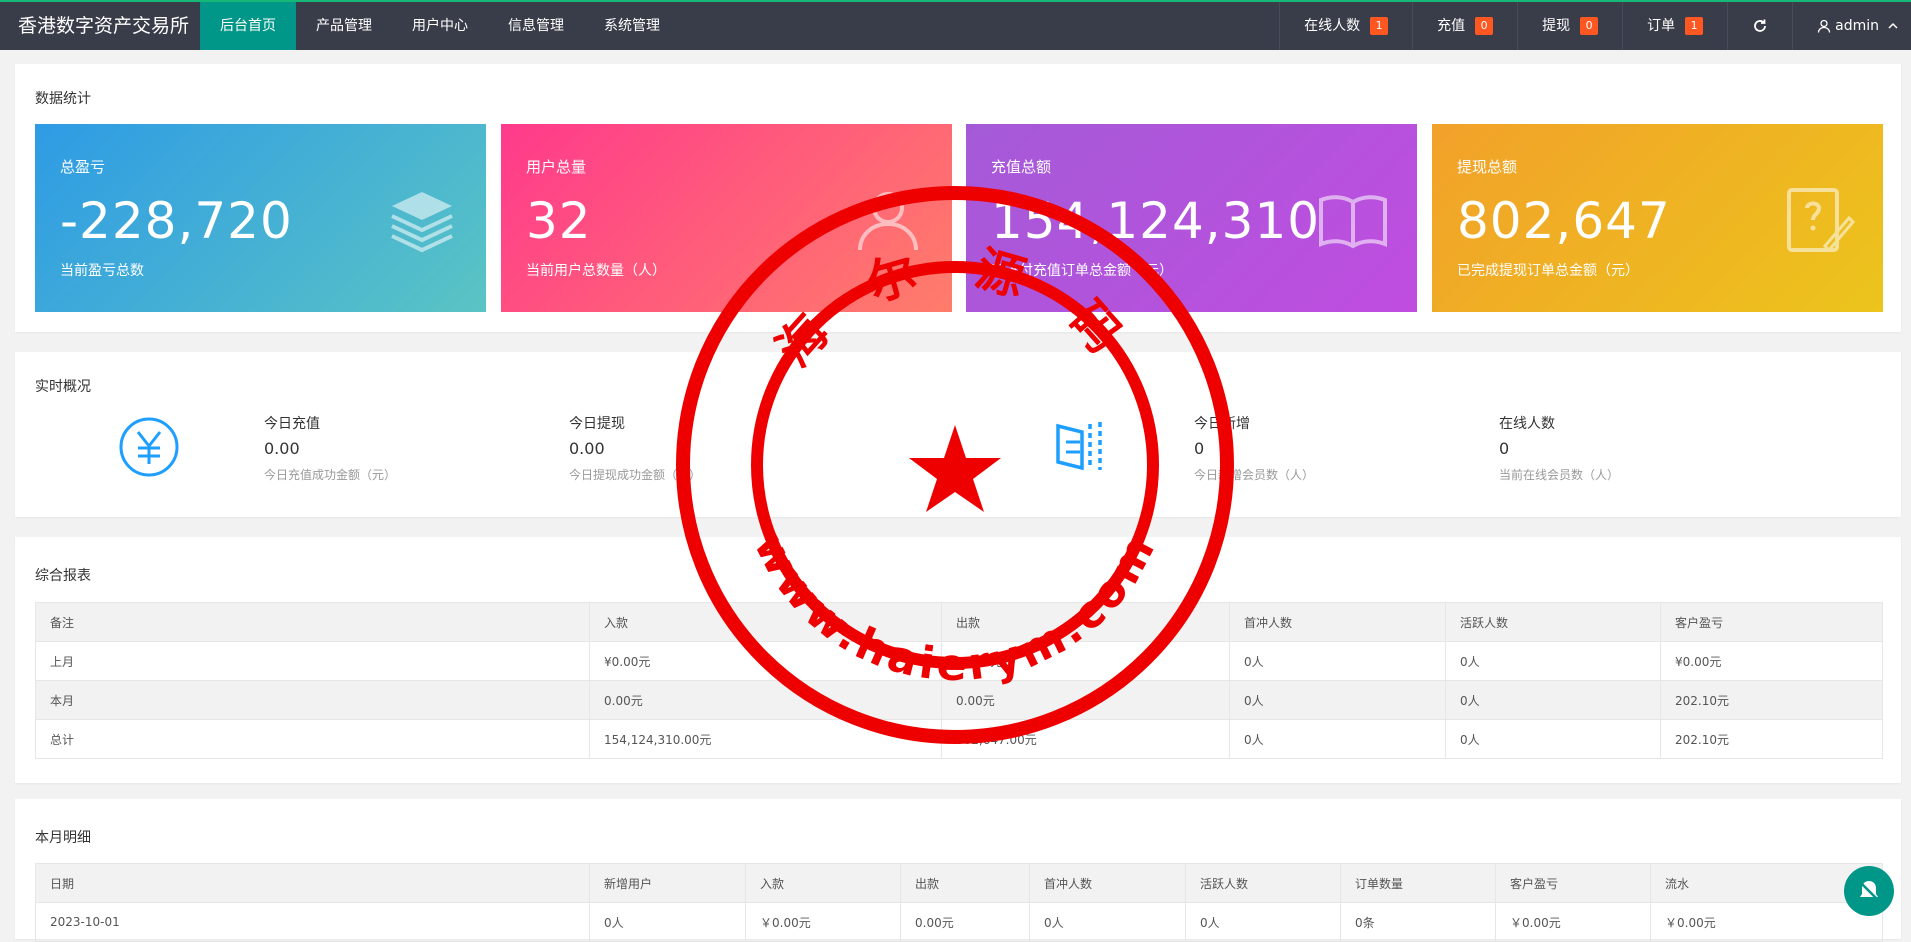 The height and width of the screenshot is (942, 1911). I want to click on nav-info: 信息管理, so click(536, 26).